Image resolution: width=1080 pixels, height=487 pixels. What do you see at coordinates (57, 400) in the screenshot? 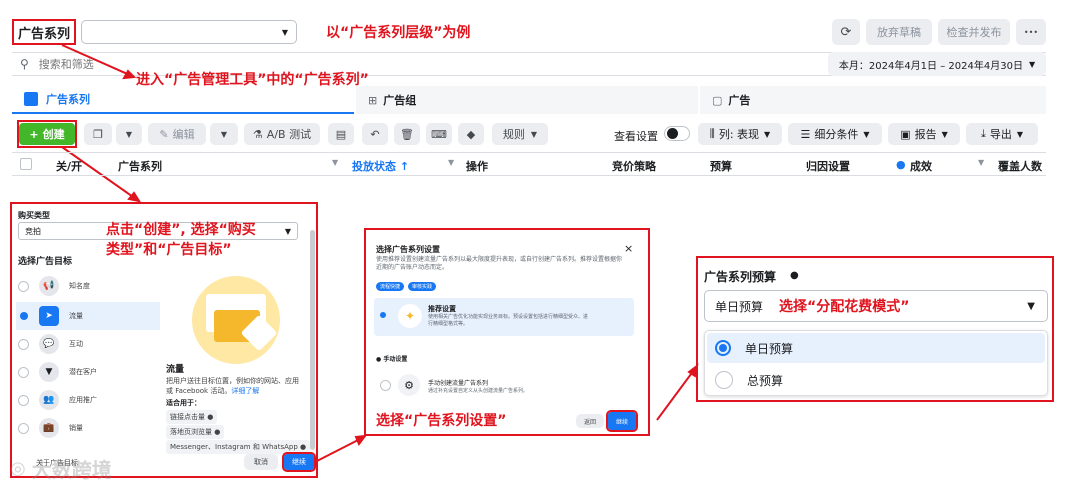
I see `objective-item: 👥 应用推广` at bounding box center [57, 400].